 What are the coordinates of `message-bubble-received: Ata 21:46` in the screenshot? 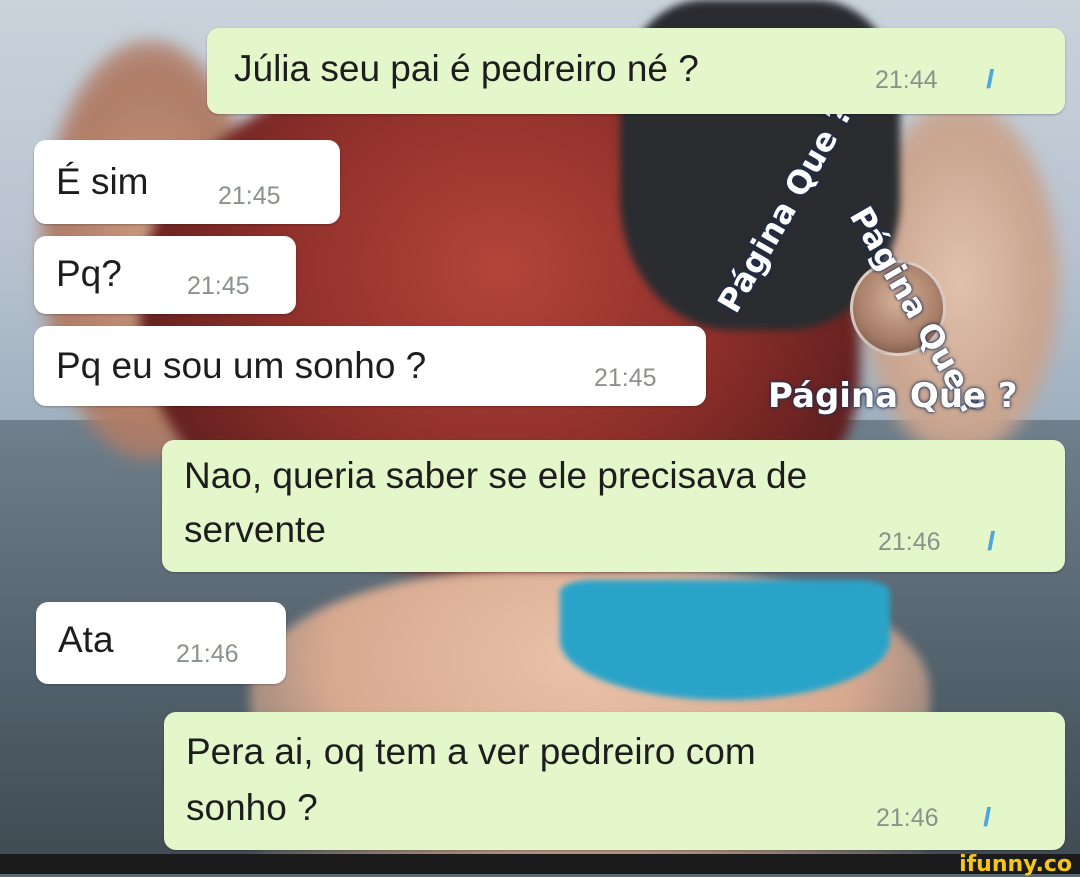 It's located at (161, 643).